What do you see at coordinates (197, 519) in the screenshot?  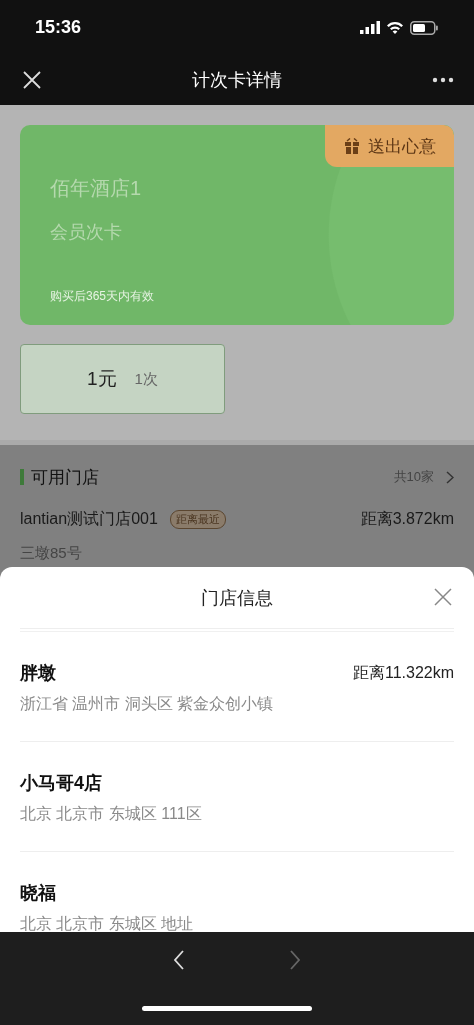 I see `nearest-tag: 距离最近` at bounding box center [197, 519].